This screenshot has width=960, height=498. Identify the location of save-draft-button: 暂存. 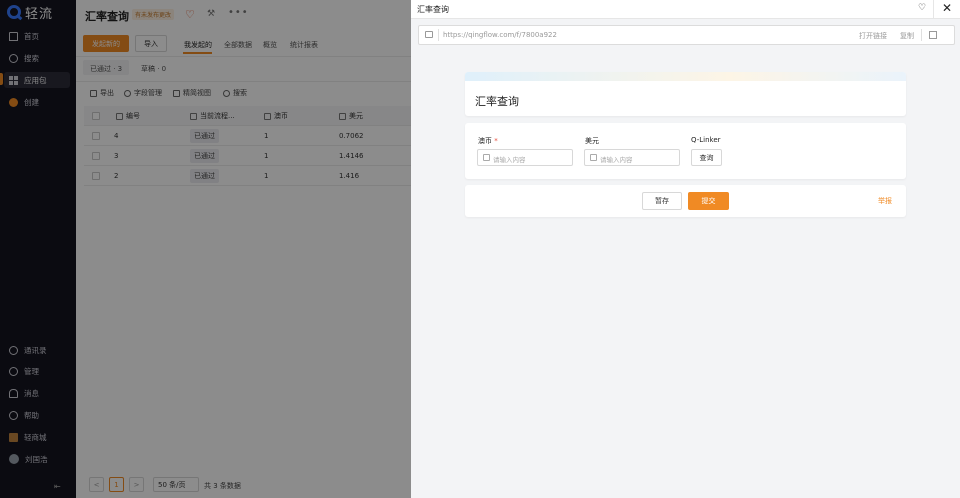
(662, 201).